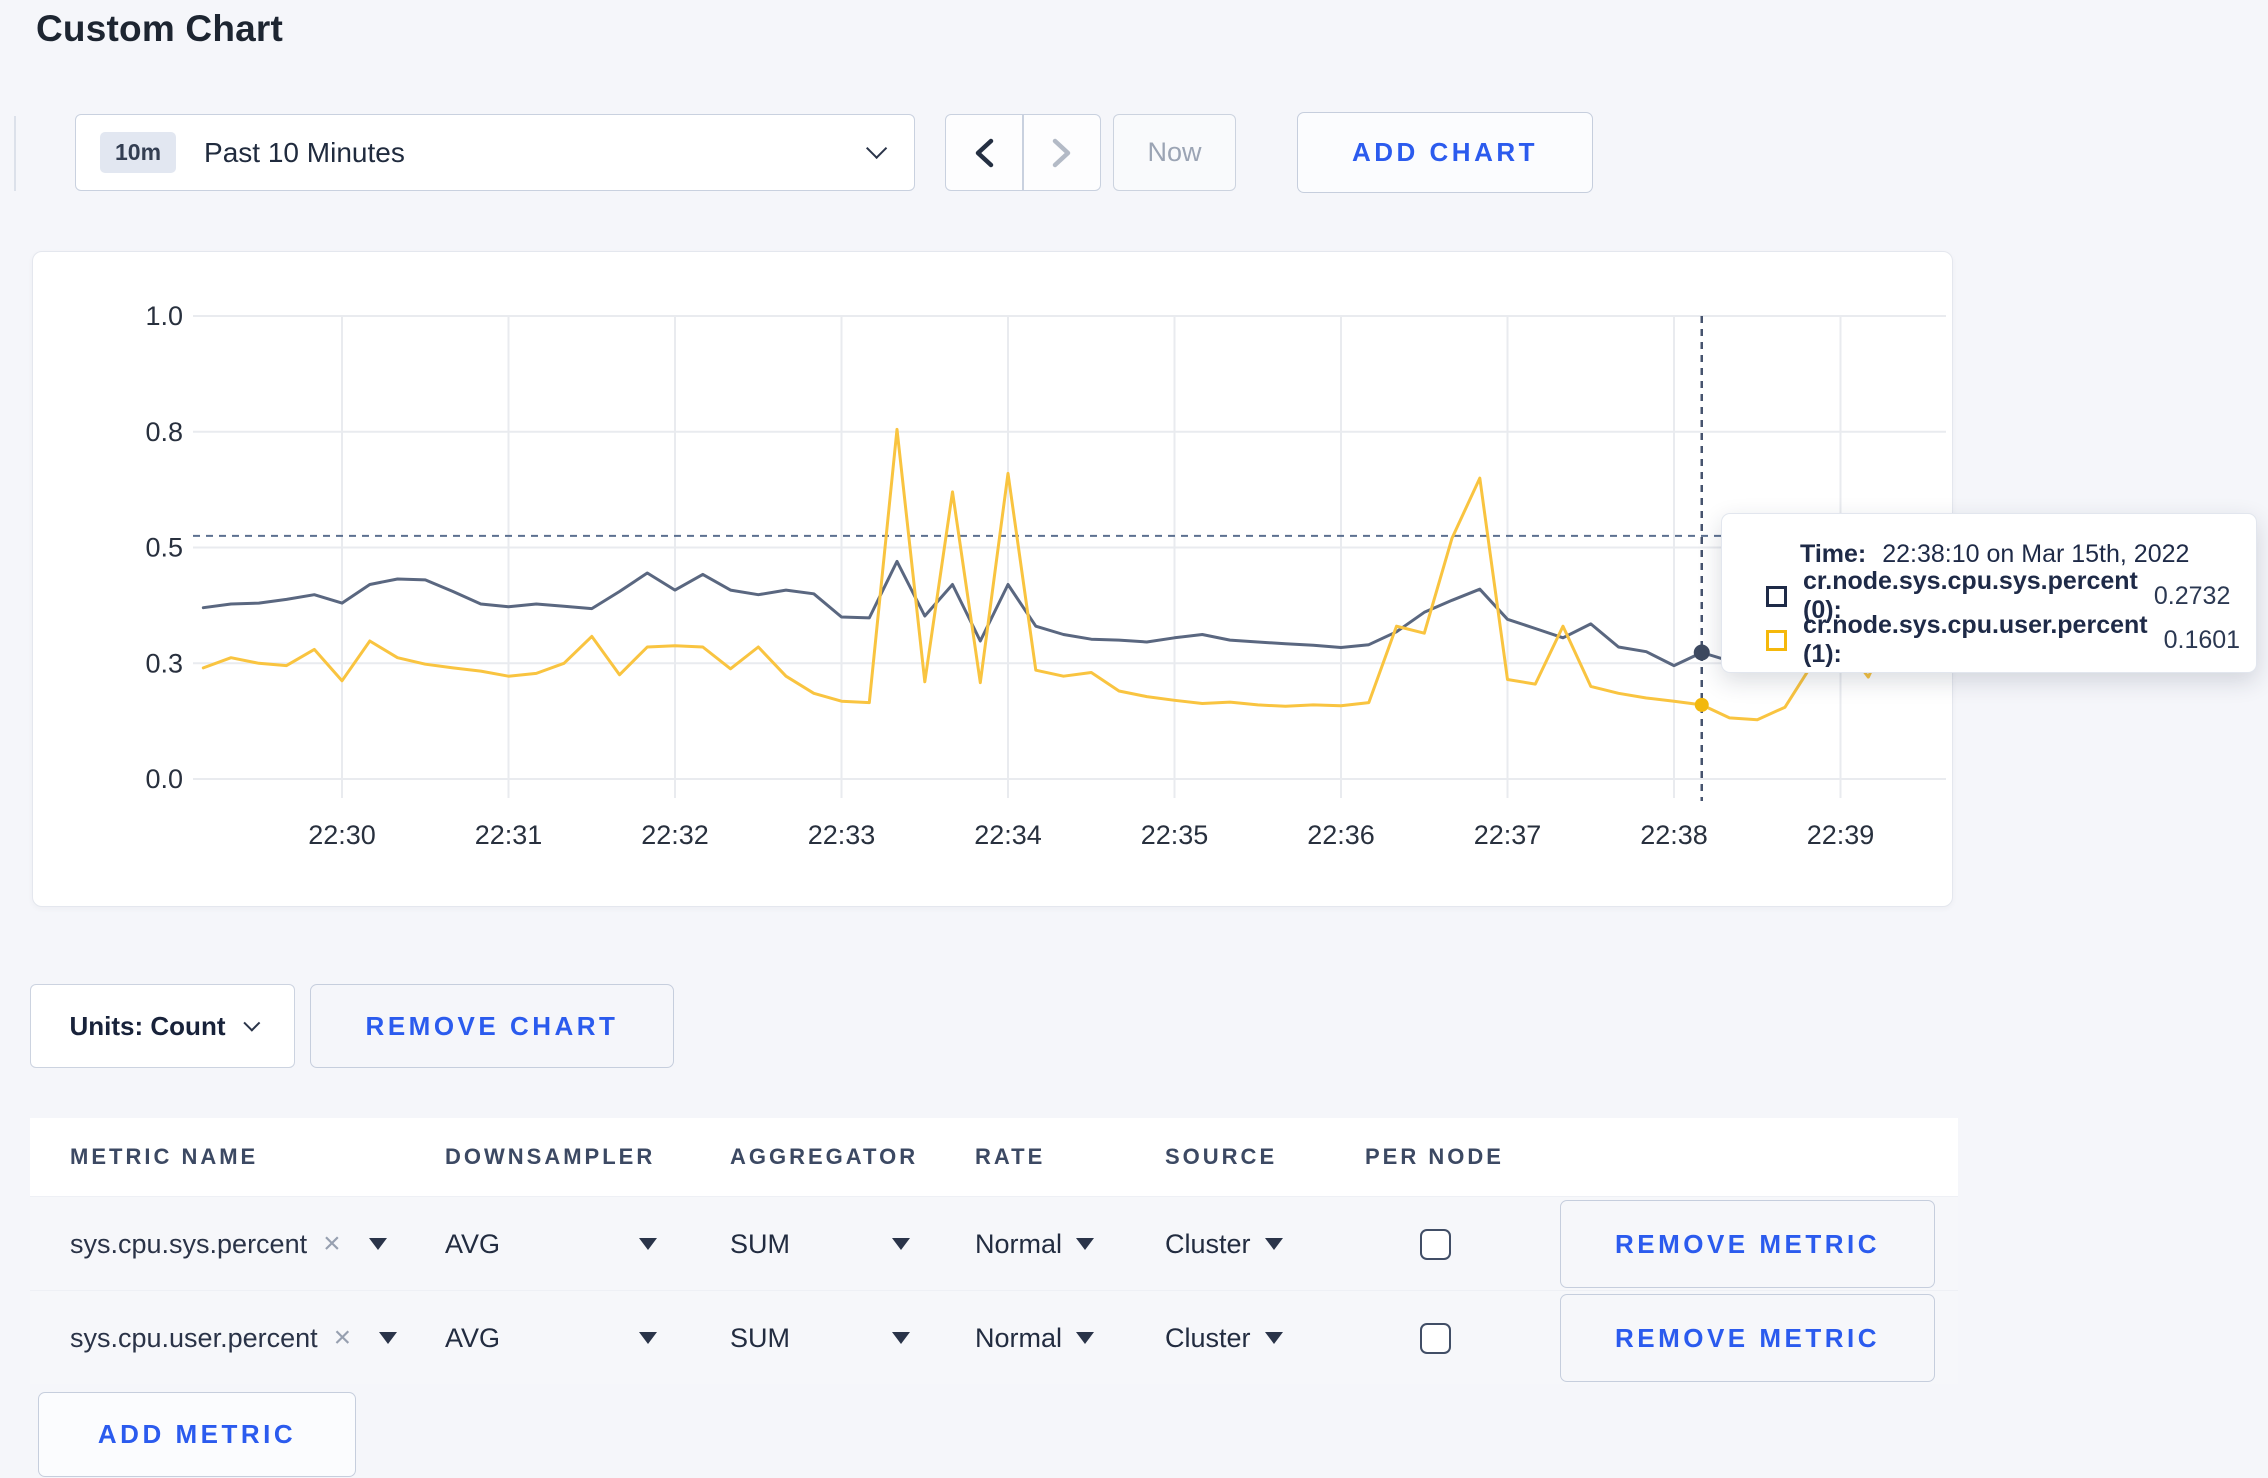  Describe the element at coordinates (1008, 835) in the screenshot. I see `svg-text: 22:34` at that location.